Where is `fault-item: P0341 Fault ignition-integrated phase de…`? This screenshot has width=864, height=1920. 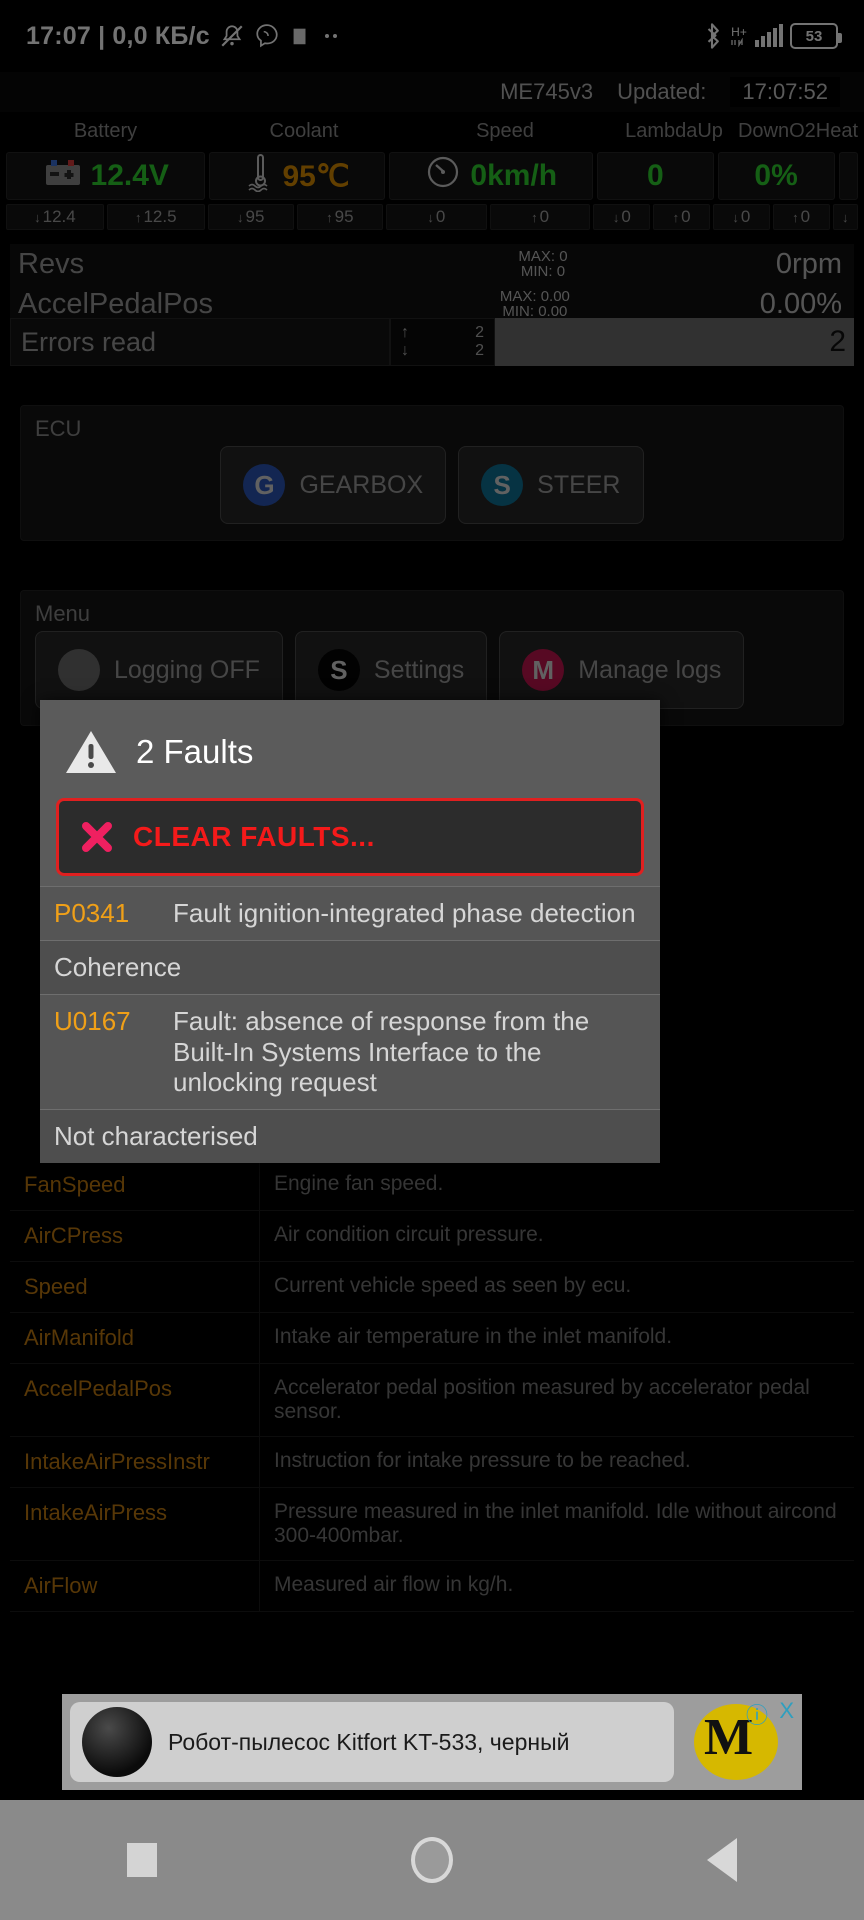
fault-item: P0341 Fault ignition-integrated phase de… is located at coordinates (350, 913).